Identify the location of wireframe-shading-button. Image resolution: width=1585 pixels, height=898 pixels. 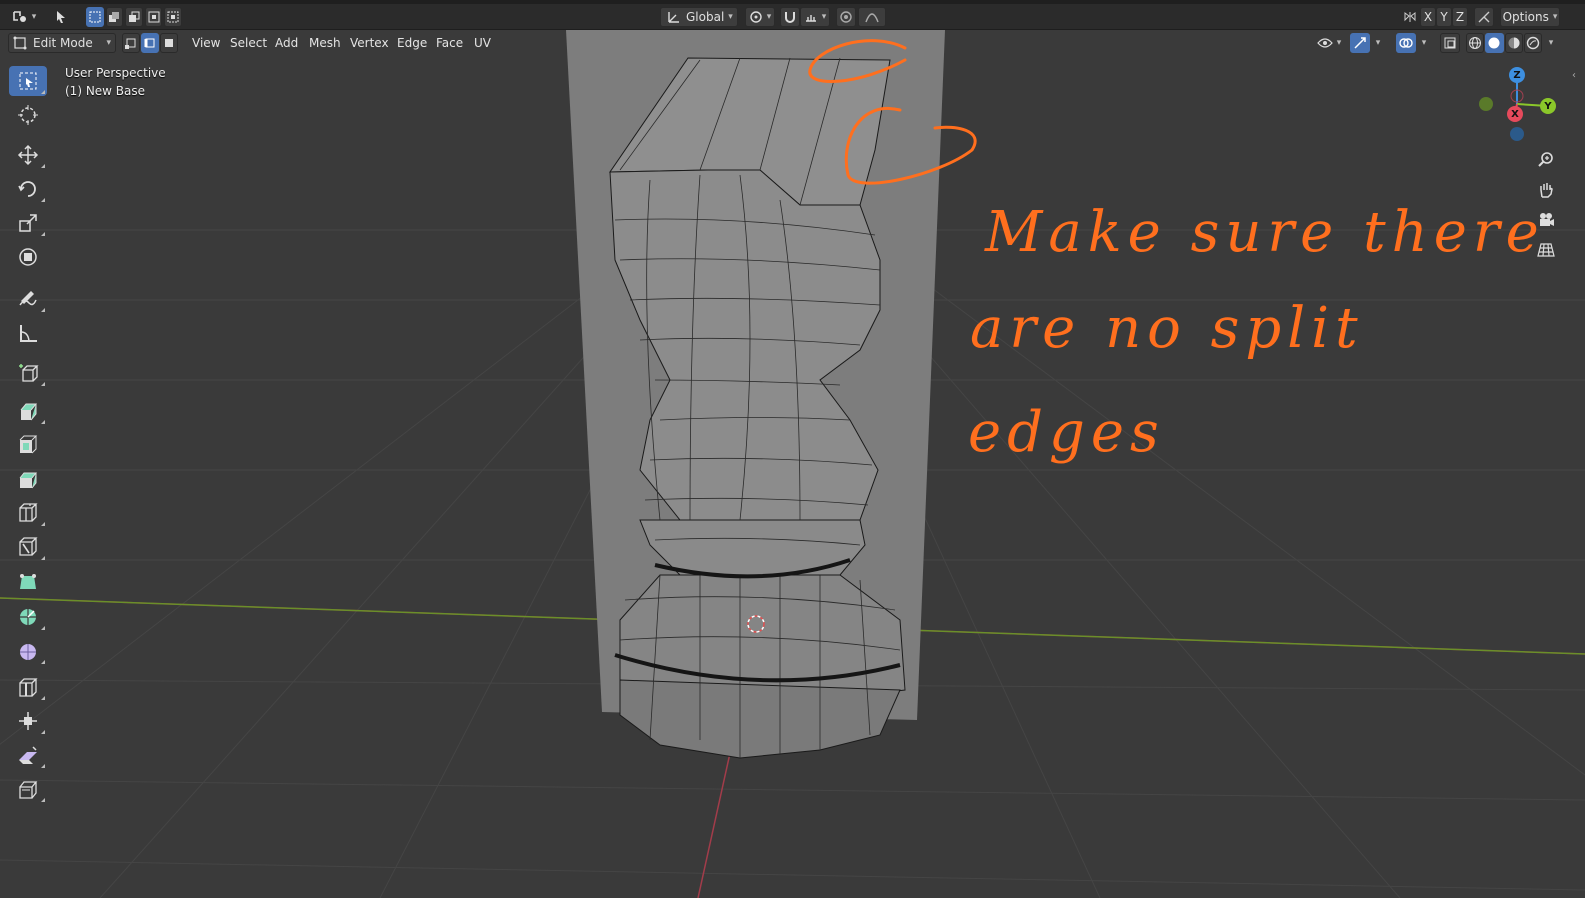
(1475, 43).